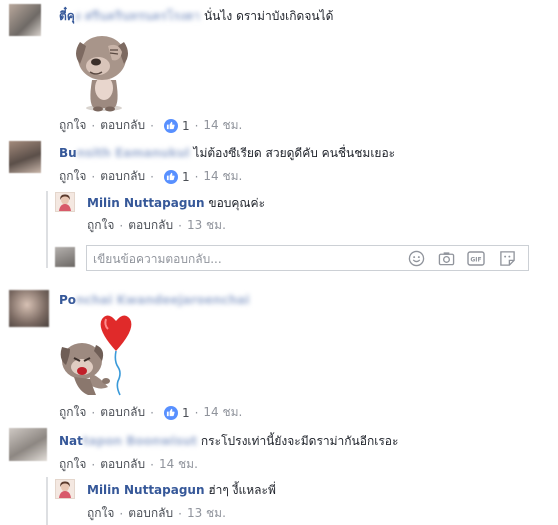 Image resolution: width=558 pixels, height=525 pixels. I want to click on commenter-name: Nat, so click(71, 441).